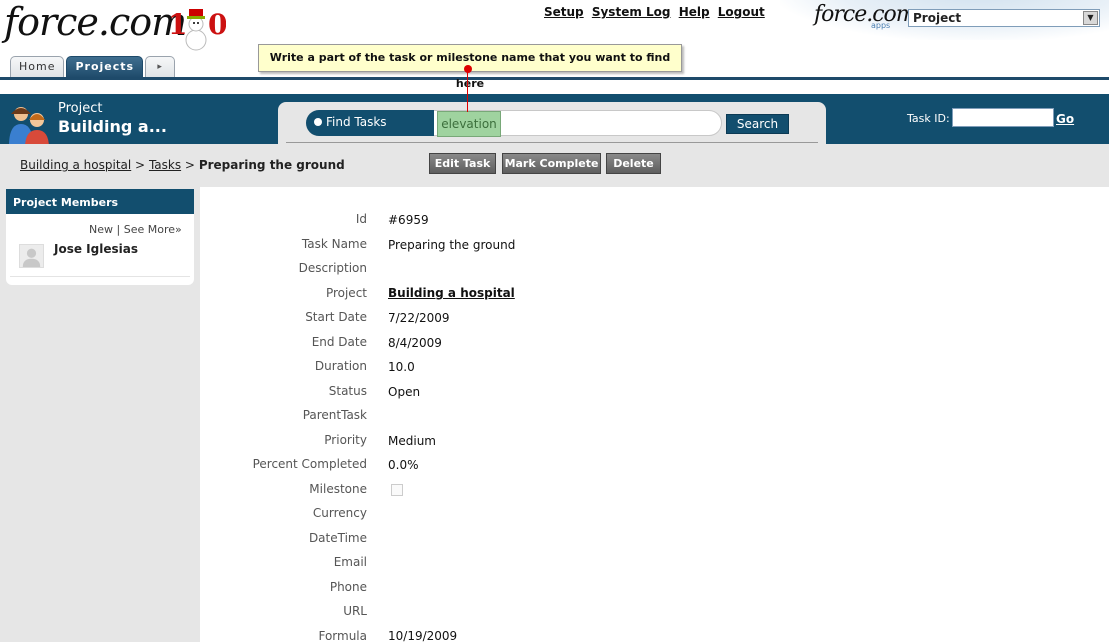 The width and height of the screenshot is (1109, 642). I want to click on tab-bar: Home Projects ▸, so click(93, 67).